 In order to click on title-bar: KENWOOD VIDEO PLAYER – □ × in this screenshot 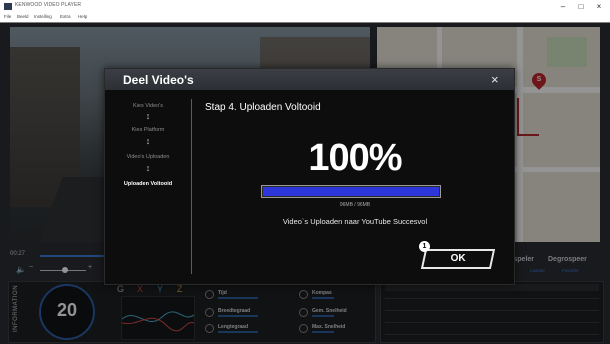, I will do `click(305, 6)`.